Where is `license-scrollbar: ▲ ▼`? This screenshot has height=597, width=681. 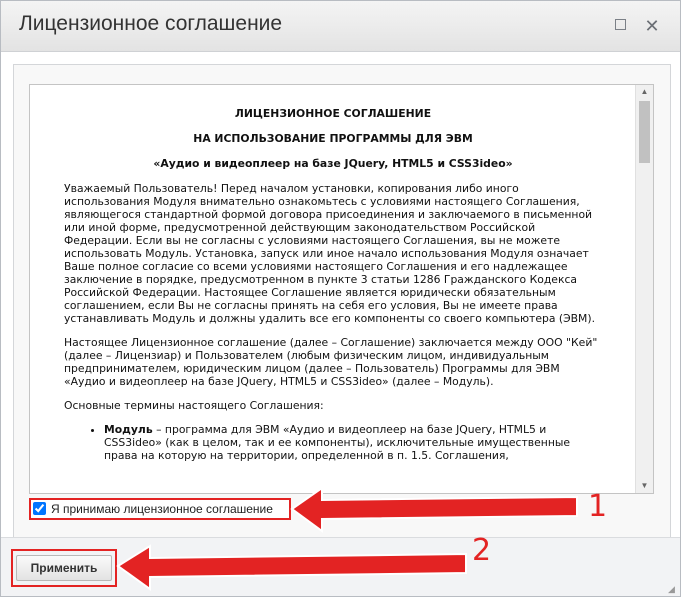
license-scrollbar: ▲ ▼ is located at coordinates (644, 289).